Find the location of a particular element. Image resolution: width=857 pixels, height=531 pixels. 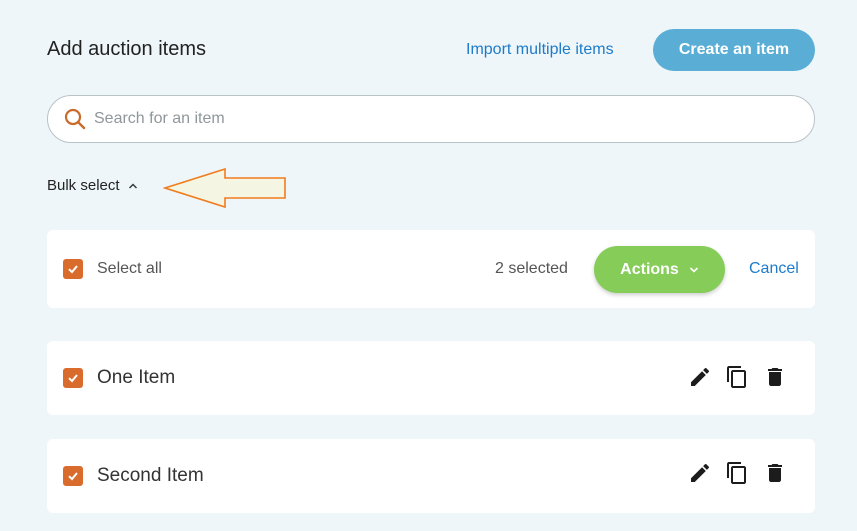

chevron-down-icon is located at coordinates (693, 269).